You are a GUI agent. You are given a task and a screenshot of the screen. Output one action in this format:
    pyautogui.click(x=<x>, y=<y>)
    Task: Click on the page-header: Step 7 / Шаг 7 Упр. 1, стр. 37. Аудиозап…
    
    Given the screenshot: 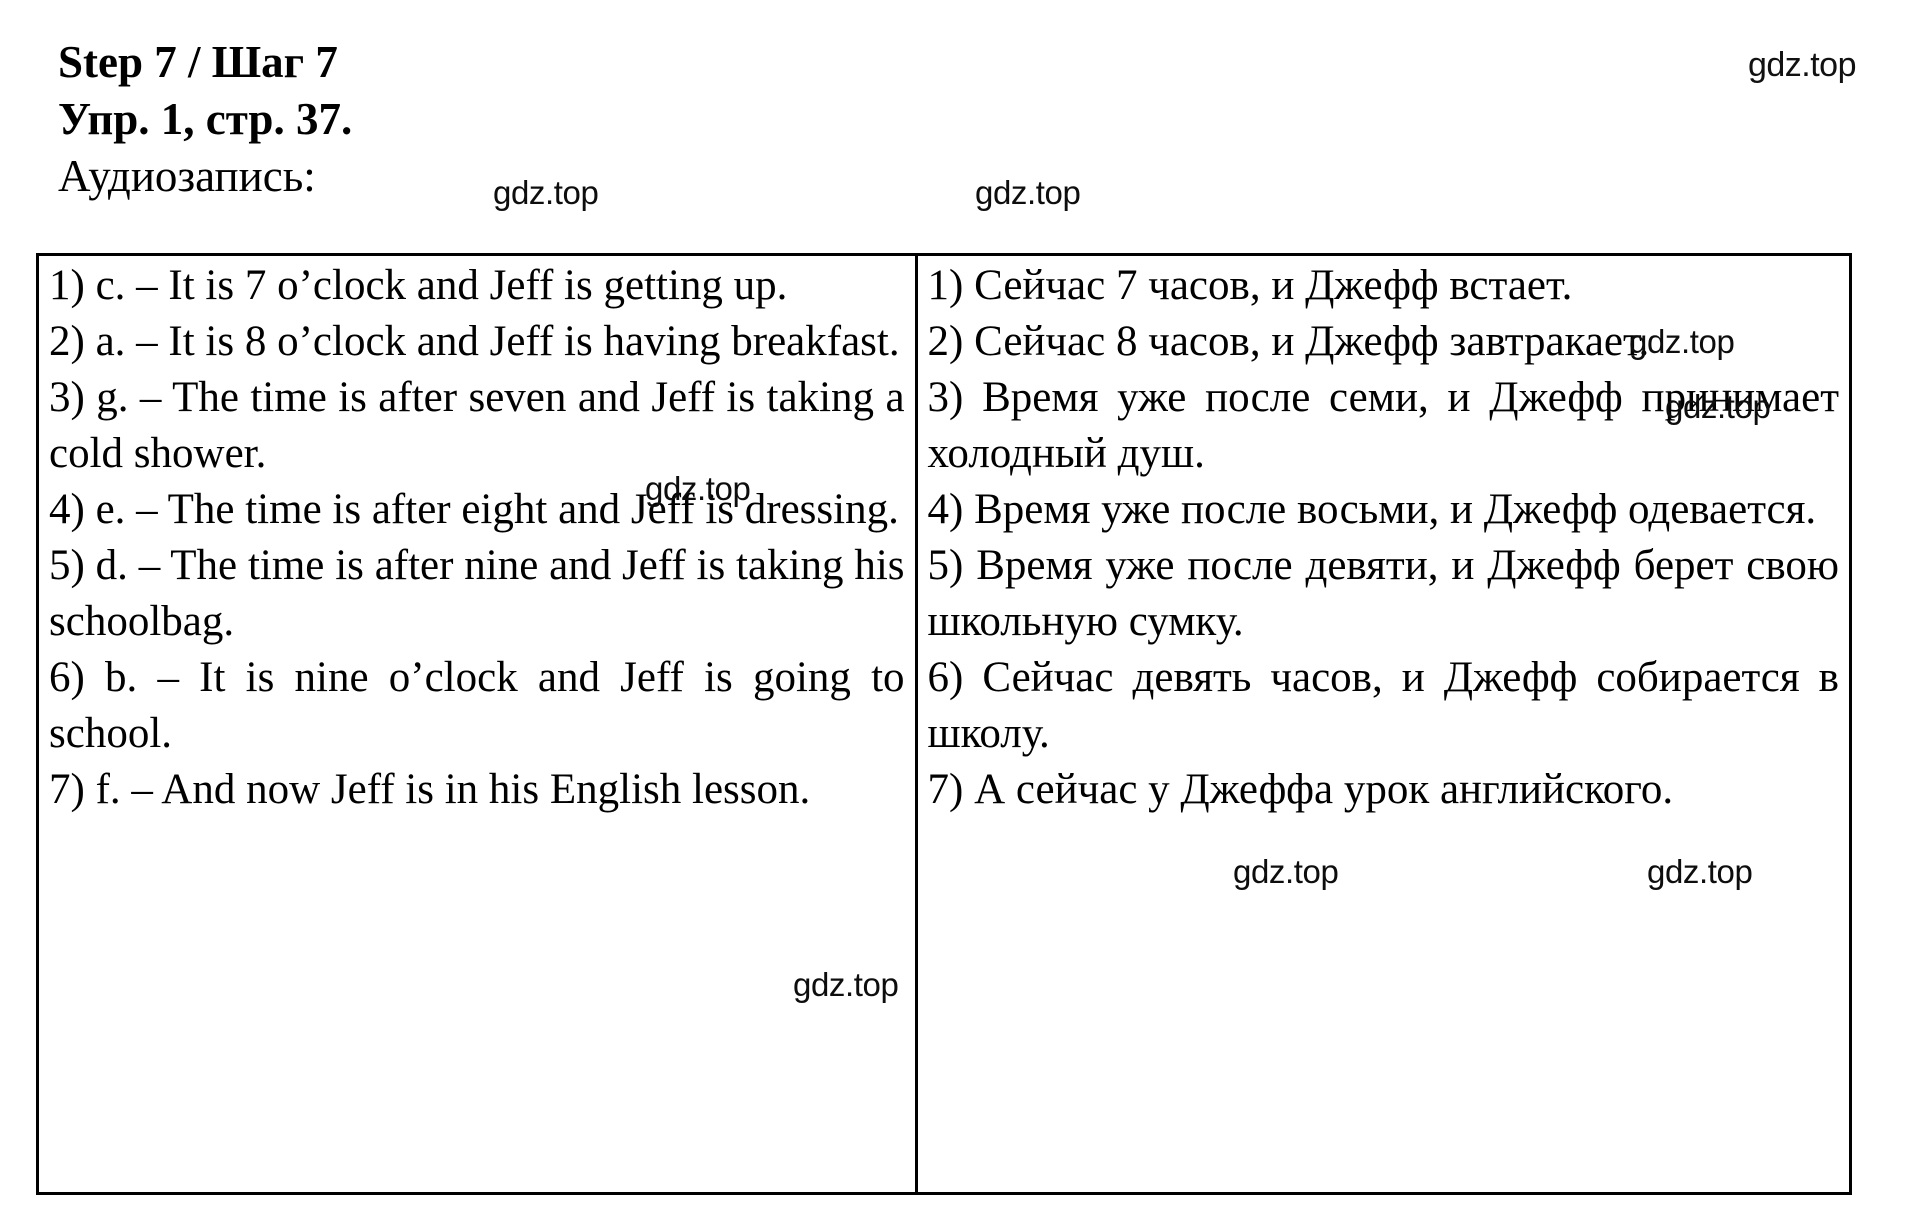 What is the action you would take?
    pyautogui.click(x=658, y=119)
    